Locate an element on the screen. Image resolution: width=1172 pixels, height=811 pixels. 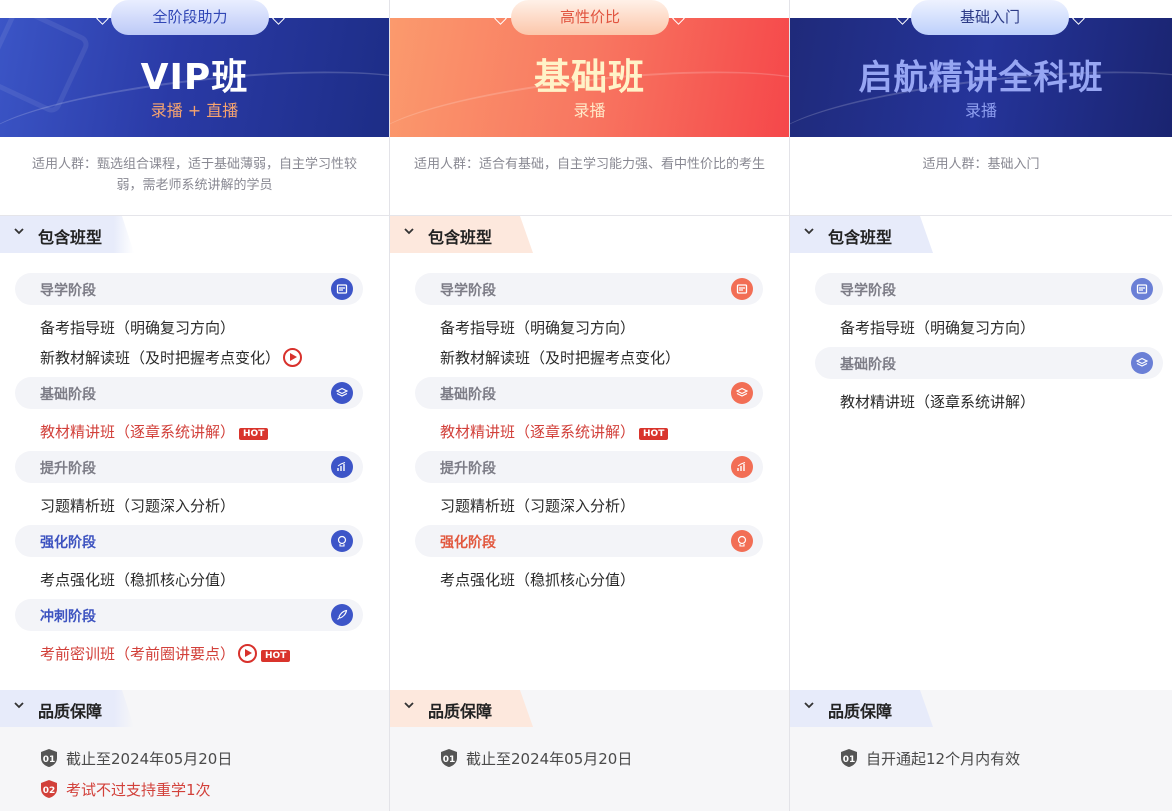
quality-item: 01 自开通起12个月内有效 is located at coordinates (930, 758).